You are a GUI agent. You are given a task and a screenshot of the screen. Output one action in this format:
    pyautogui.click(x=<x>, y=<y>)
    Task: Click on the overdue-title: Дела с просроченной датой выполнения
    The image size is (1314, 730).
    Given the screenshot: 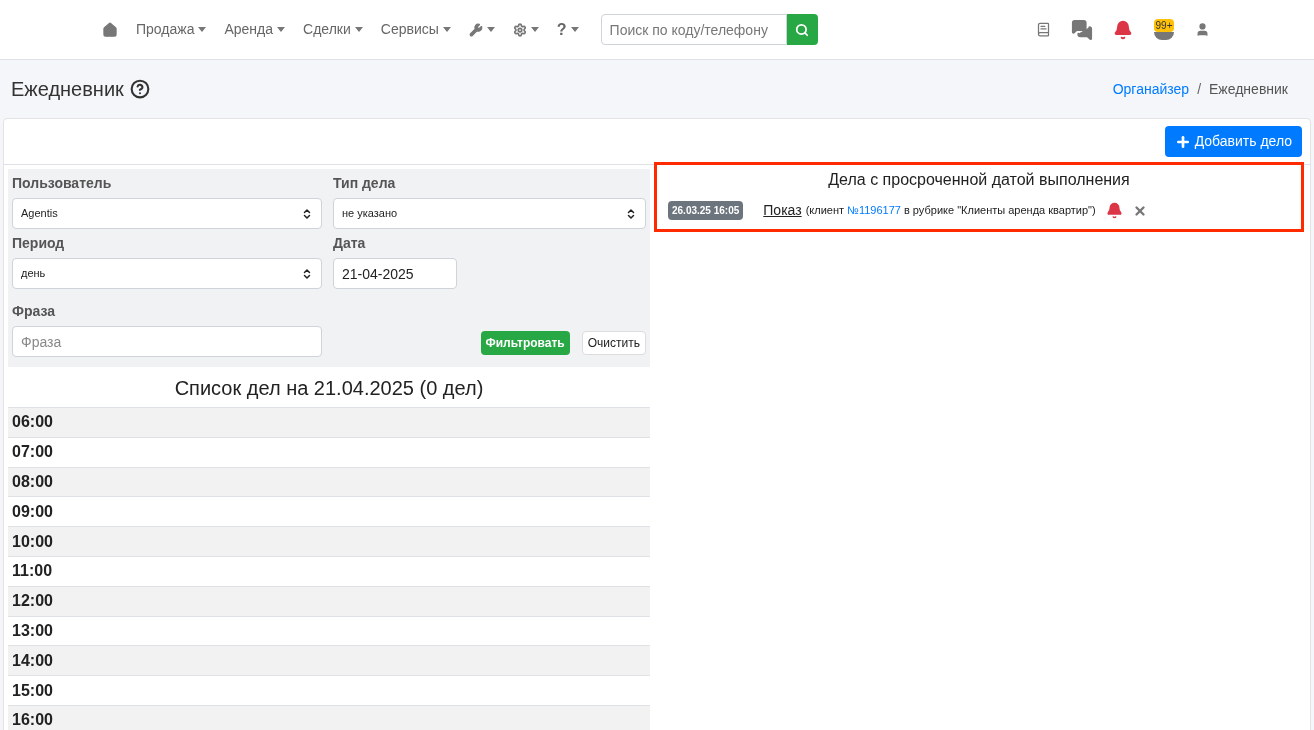 What is the action you would take?
    pyautogui.click(x=979, y=180)
    